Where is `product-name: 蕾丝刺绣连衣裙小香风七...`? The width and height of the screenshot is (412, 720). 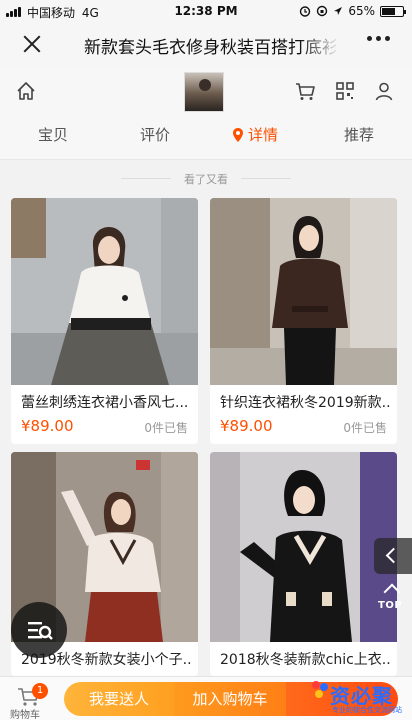 product-name: 蕾丝刺绣连衣裙小香风七... is located at coordinates (106, 402).